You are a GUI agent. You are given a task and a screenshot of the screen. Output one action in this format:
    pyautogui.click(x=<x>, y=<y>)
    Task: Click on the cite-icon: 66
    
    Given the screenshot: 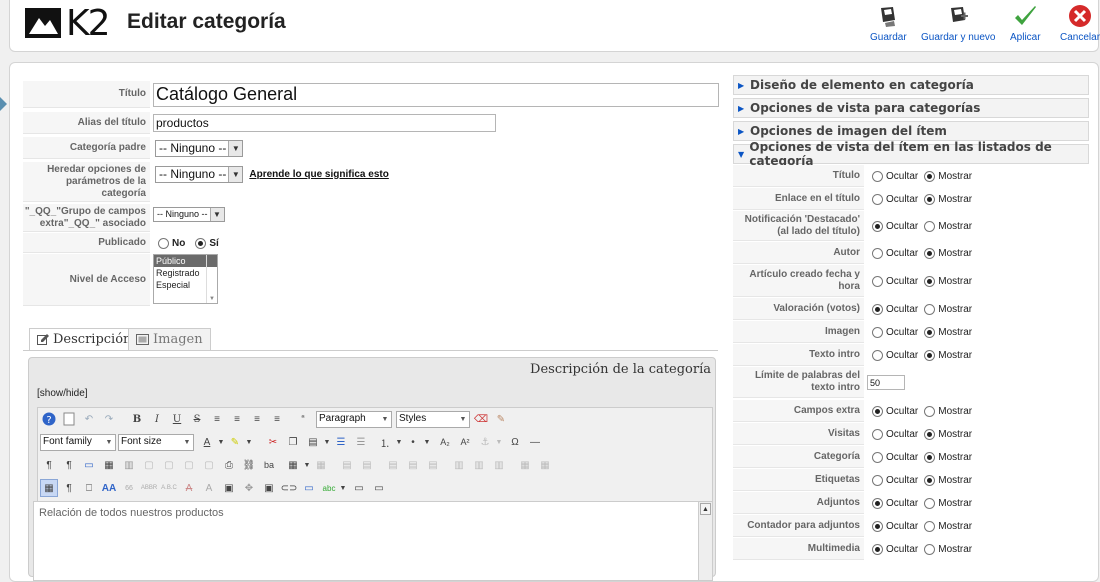 What is the action you would take?
    pyautogui.click(x=129, y=488)
    